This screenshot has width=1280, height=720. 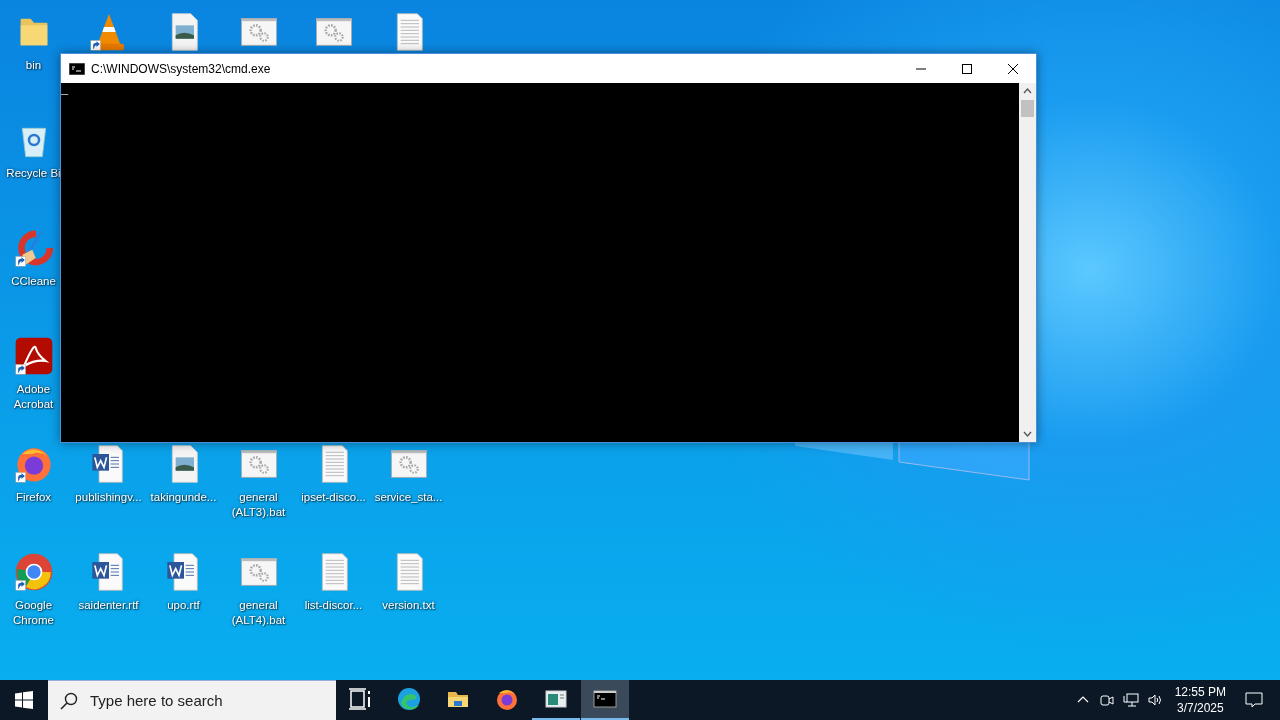 I want to click on clock-date: 3/7/2025, so click(x=1200, y=708).